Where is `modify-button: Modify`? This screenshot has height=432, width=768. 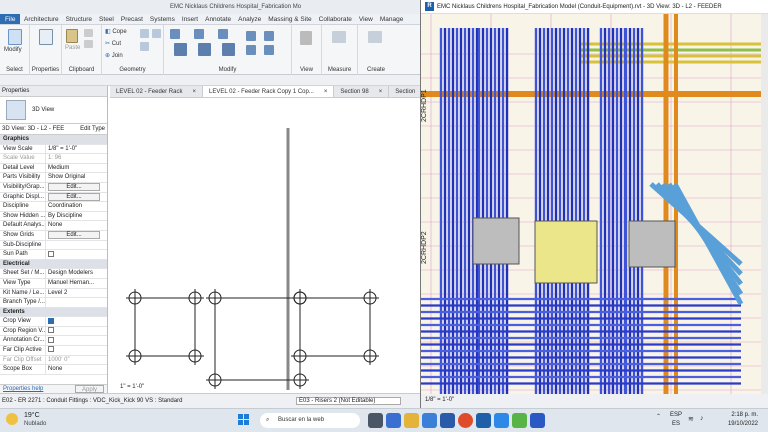 modify-button: Modify is located at coordinates (13, 50).